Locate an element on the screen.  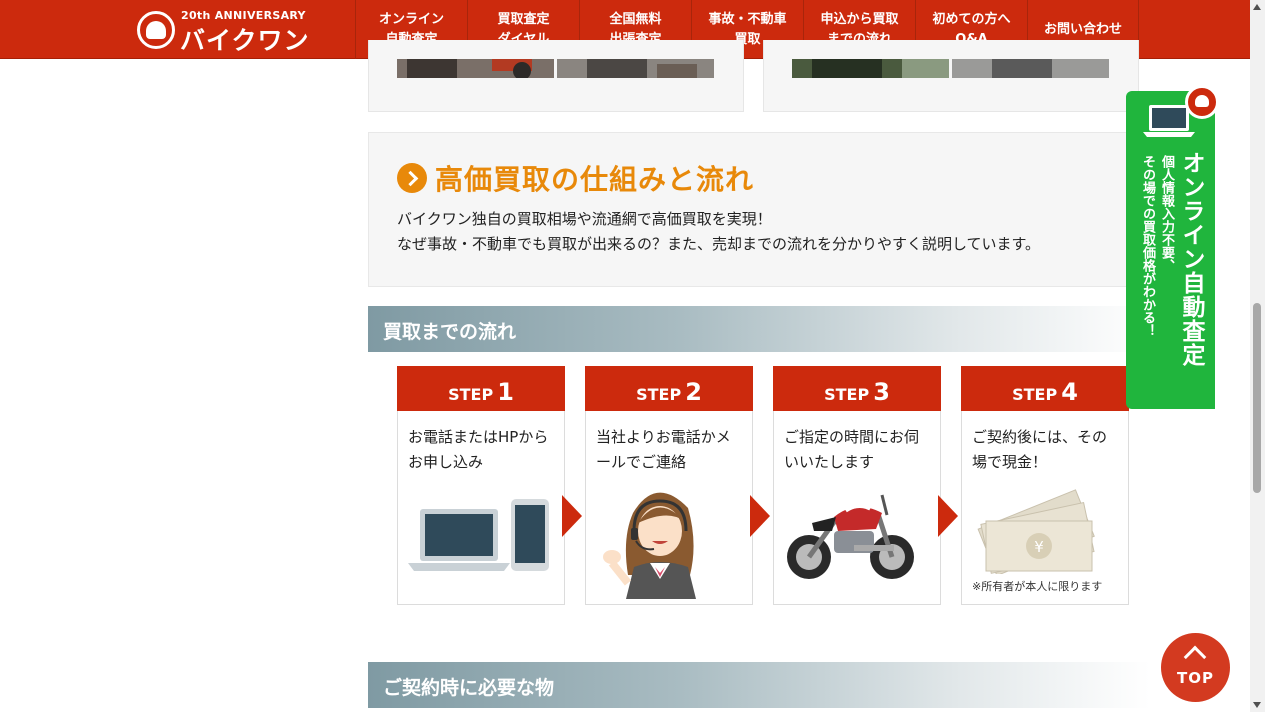
step-description: お電話またはHPからお申し込み is located at coordinates (478, 449).